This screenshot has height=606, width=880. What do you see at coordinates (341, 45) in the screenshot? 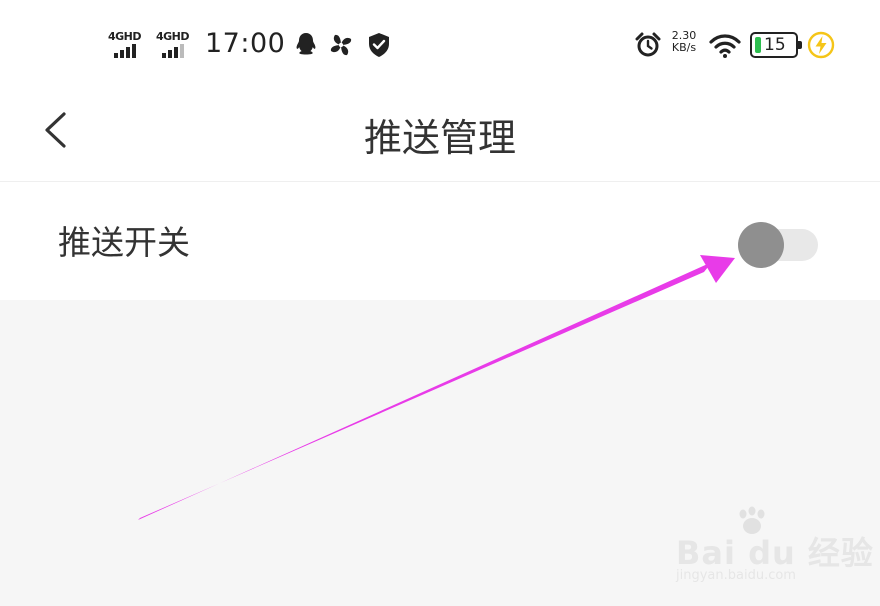
I see `pinwheel-icon` at bounding box center [341, 45].